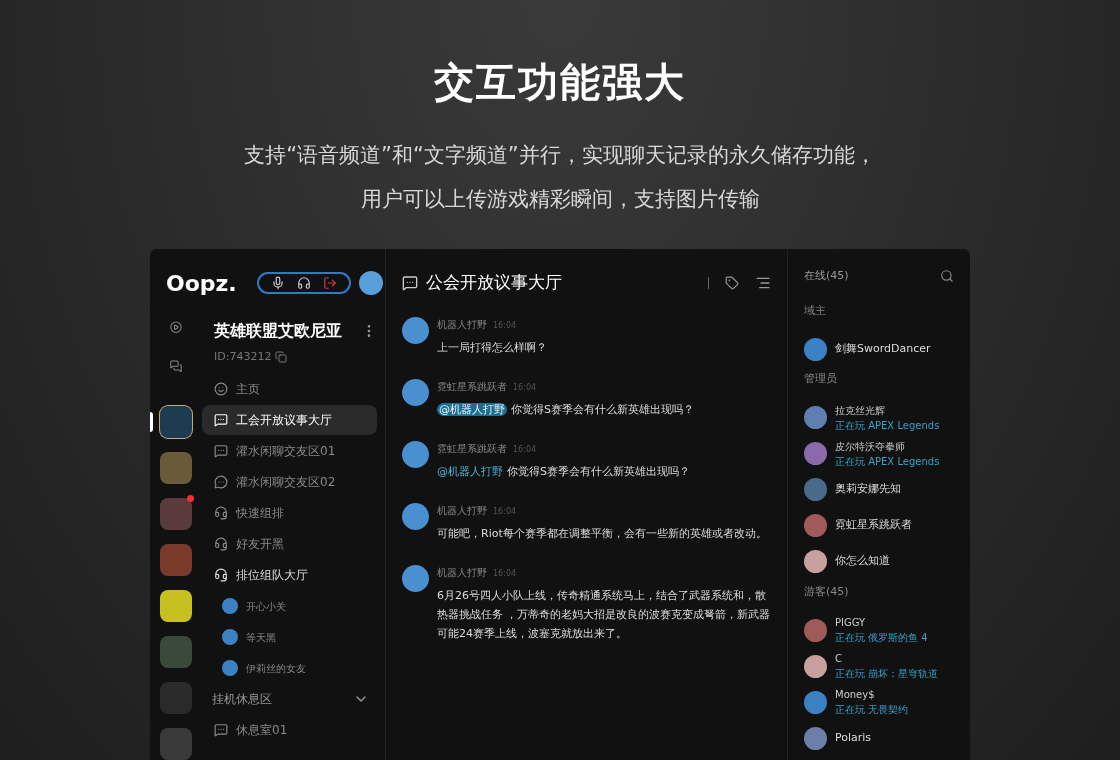  What do you see at coordinates (303, 283) in the screenshot?
I see `headphones-button` at bounding box center [303, 283].